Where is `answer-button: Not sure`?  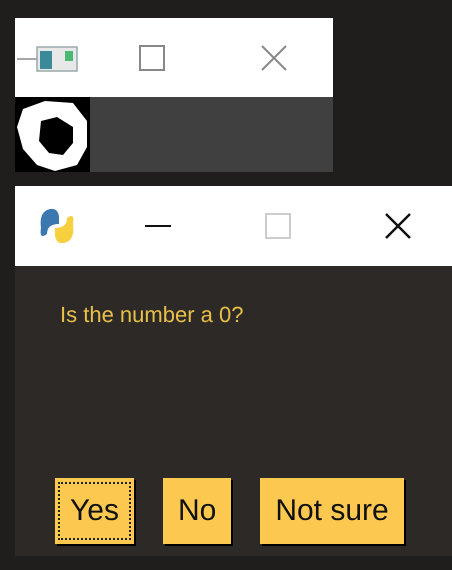
answer-button: Not sure is located at coordinates (332, 511).